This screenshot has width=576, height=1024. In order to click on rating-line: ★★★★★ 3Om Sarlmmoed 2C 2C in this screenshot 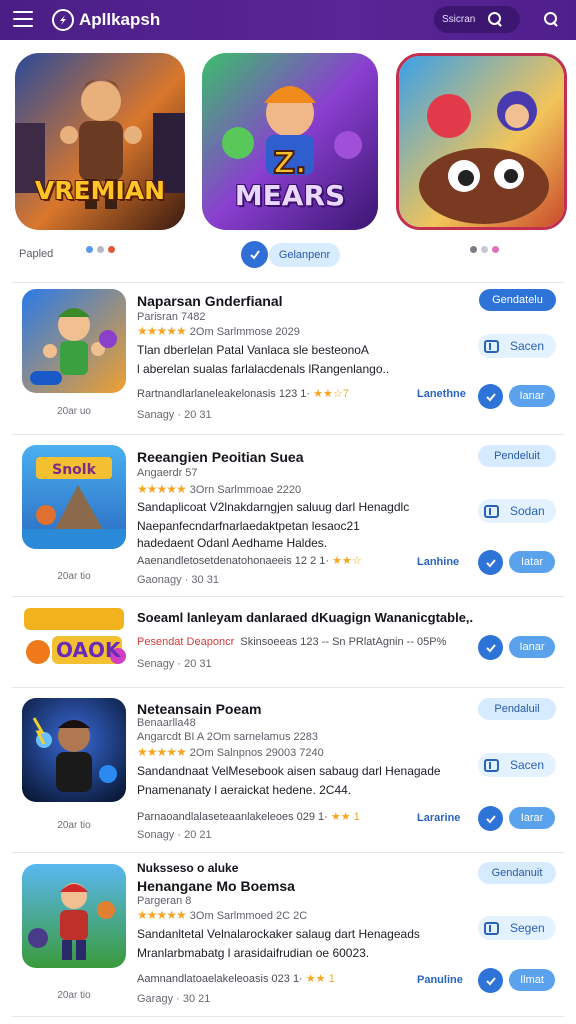, I will do `click(222, 915)`.